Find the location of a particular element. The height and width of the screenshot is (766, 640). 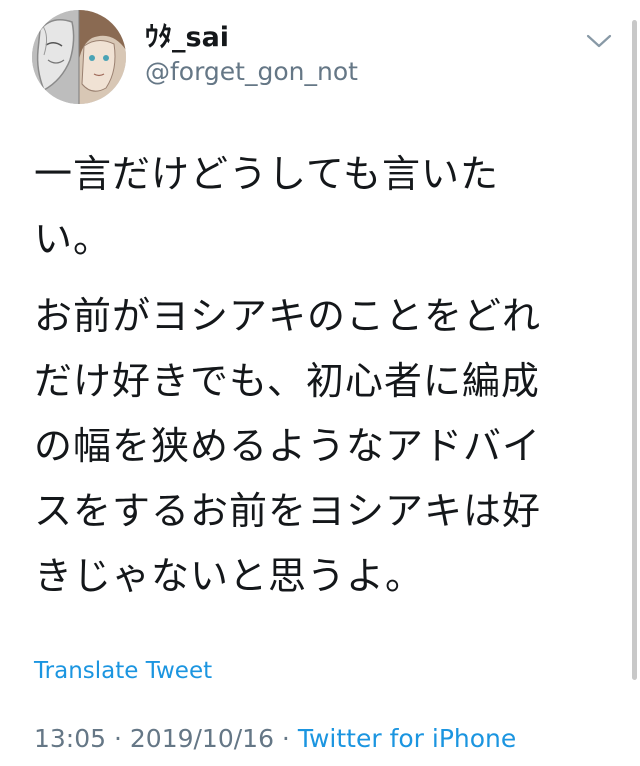

translate-tweet-link: Translate Tweet is located at coordinates (123, 671).